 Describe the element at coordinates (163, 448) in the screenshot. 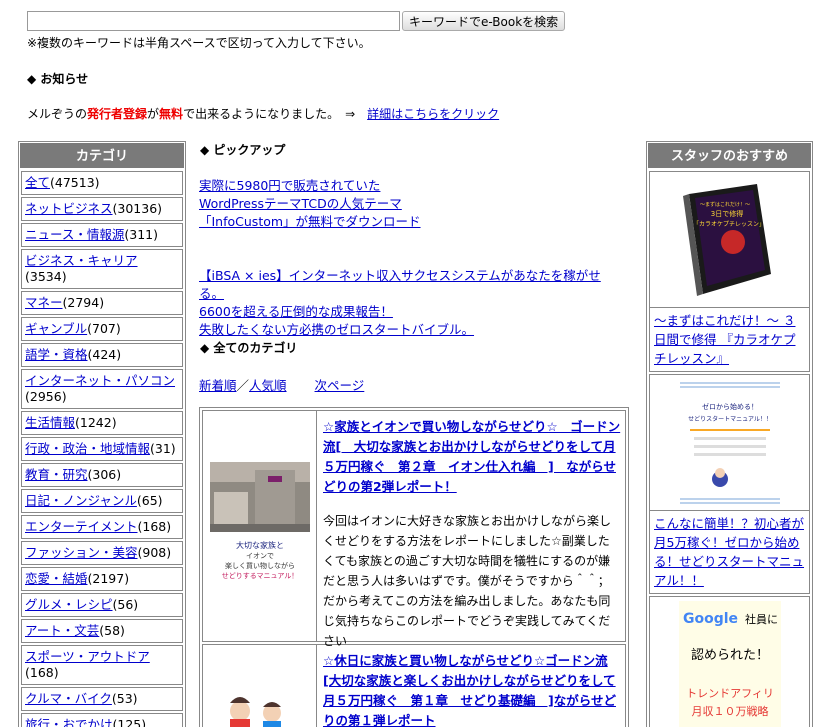

I see `category-count: (31)` at that location.